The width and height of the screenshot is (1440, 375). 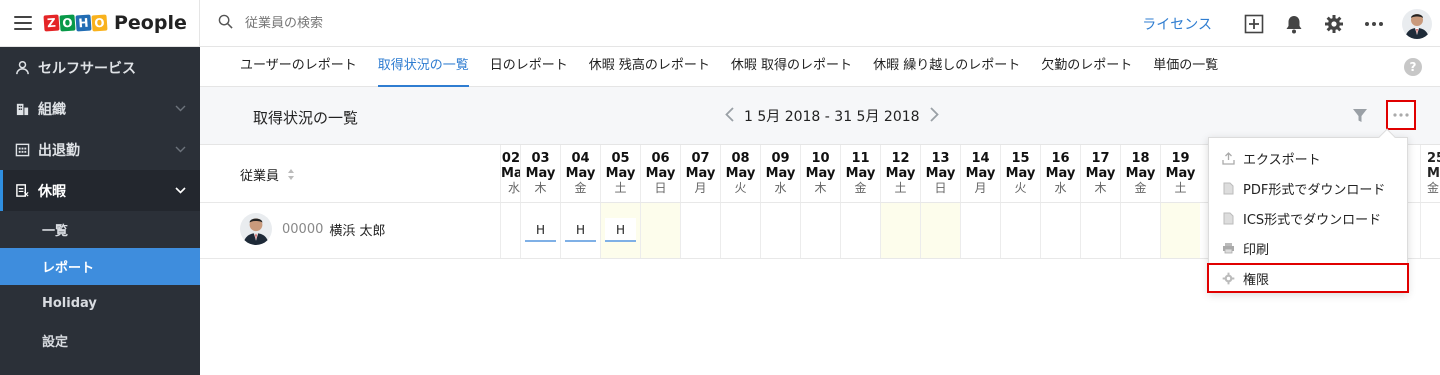 What do you see at coordinates (1294, 24) in the screenshot?
I see `bell-icon` at bounding box center [1294, 24].